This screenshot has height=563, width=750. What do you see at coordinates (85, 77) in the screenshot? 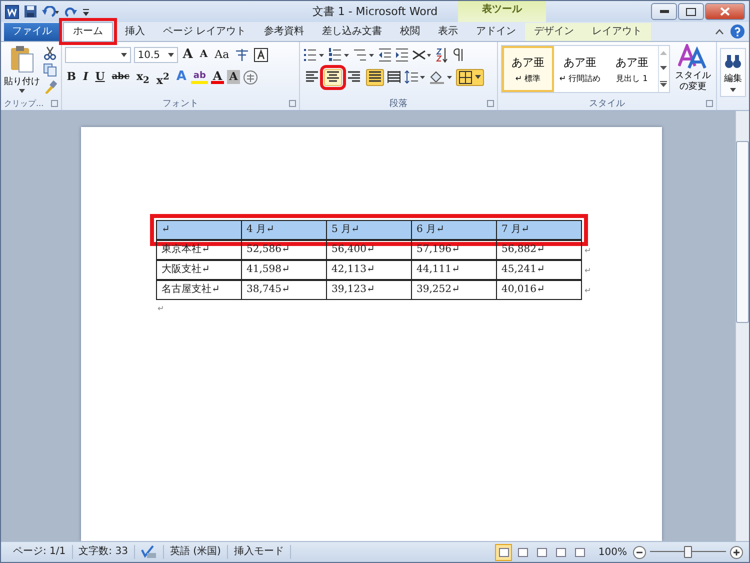
I see `italic-button: I` at bounding box center [85, 77].